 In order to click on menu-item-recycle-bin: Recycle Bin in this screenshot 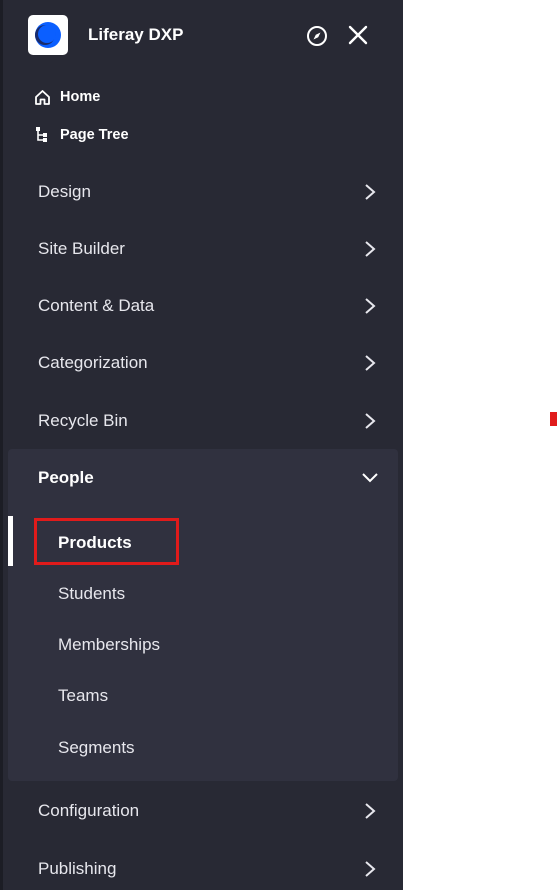, I will do `click(210, 421)`.